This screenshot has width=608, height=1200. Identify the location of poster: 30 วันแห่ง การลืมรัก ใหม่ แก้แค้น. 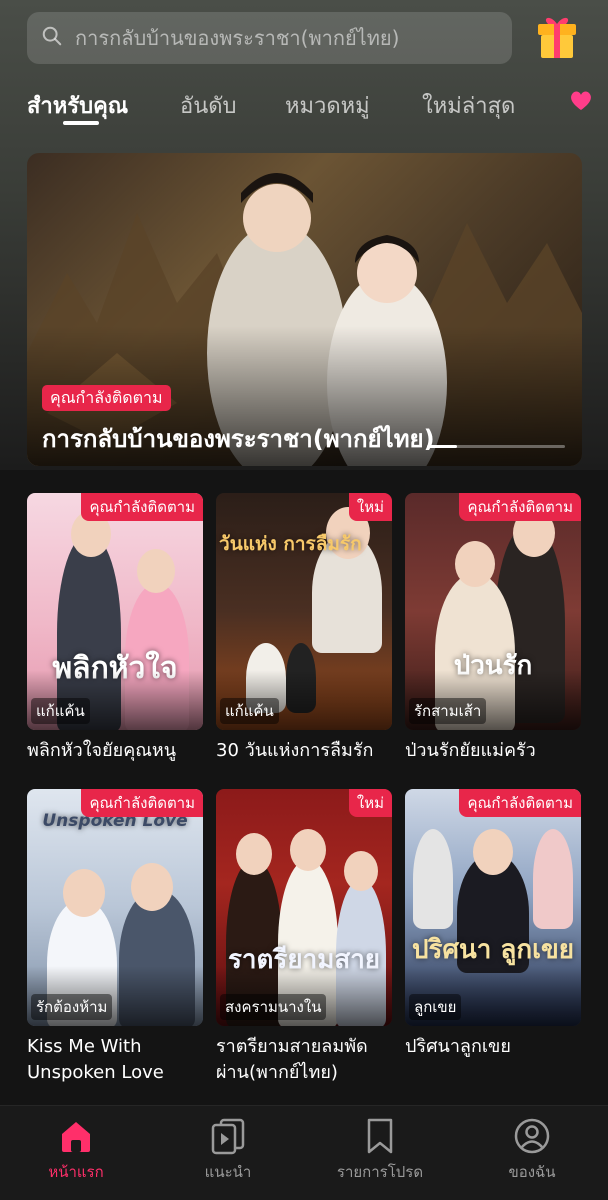
(304, 611).